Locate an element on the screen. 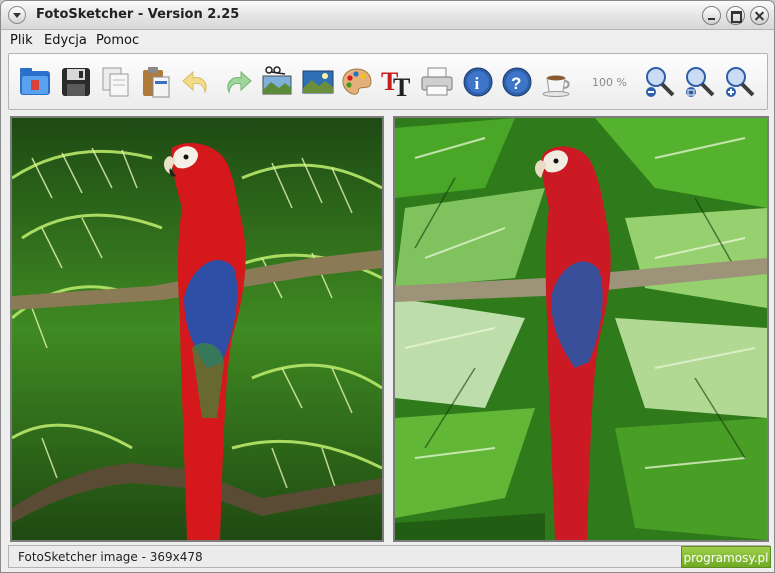  help-icon: ? is located at coordinates (517, 82).